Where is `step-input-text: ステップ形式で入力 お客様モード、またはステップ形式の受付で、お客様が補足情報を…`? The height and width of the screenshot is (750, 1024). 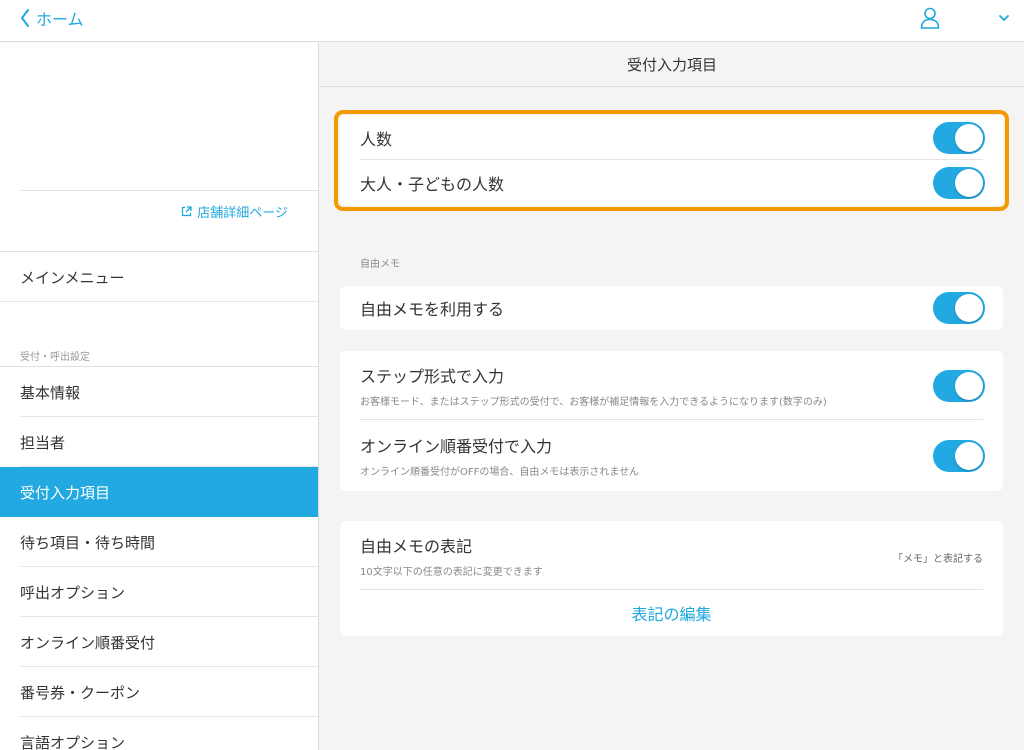 step-input-text: ステップ形式で入力 お客様モード、またはステップ形式の受付で、お客様が補足情報を… is located at coordinates (593, 385).